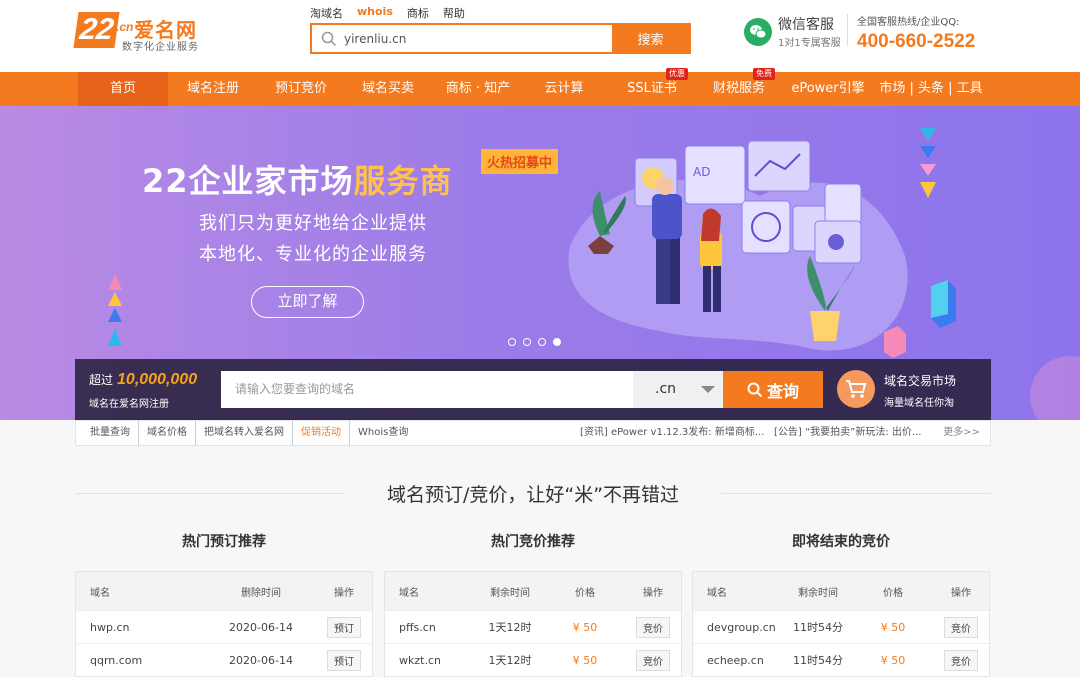 The height and width of the screenshot is (677, 1080). What do you see at coordinates (313, 239) in the screenshot?
I see `banner-subtitle: 我们只为更好地给企业提供 本地化、专业化的企业服务` at bounding box center [313, 239].